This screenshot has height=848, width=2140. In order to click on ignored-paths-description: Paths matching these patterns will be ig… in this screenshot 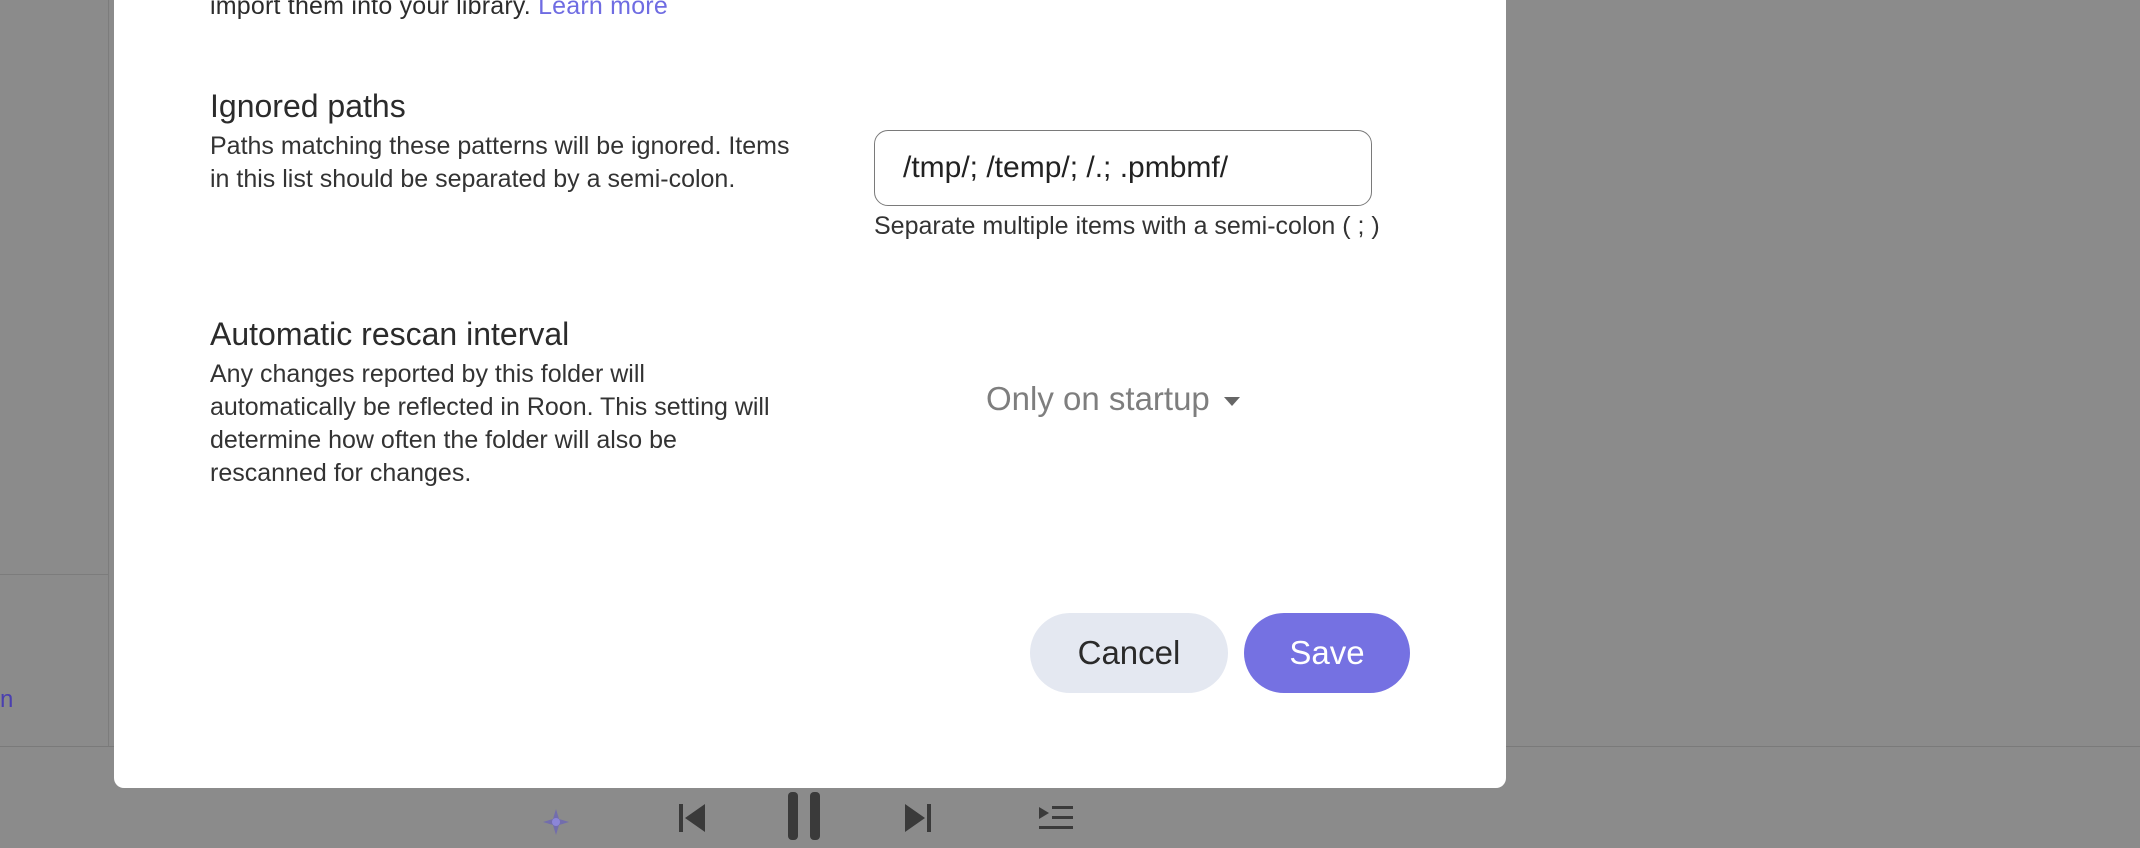, I will do `click(500, 162)`.